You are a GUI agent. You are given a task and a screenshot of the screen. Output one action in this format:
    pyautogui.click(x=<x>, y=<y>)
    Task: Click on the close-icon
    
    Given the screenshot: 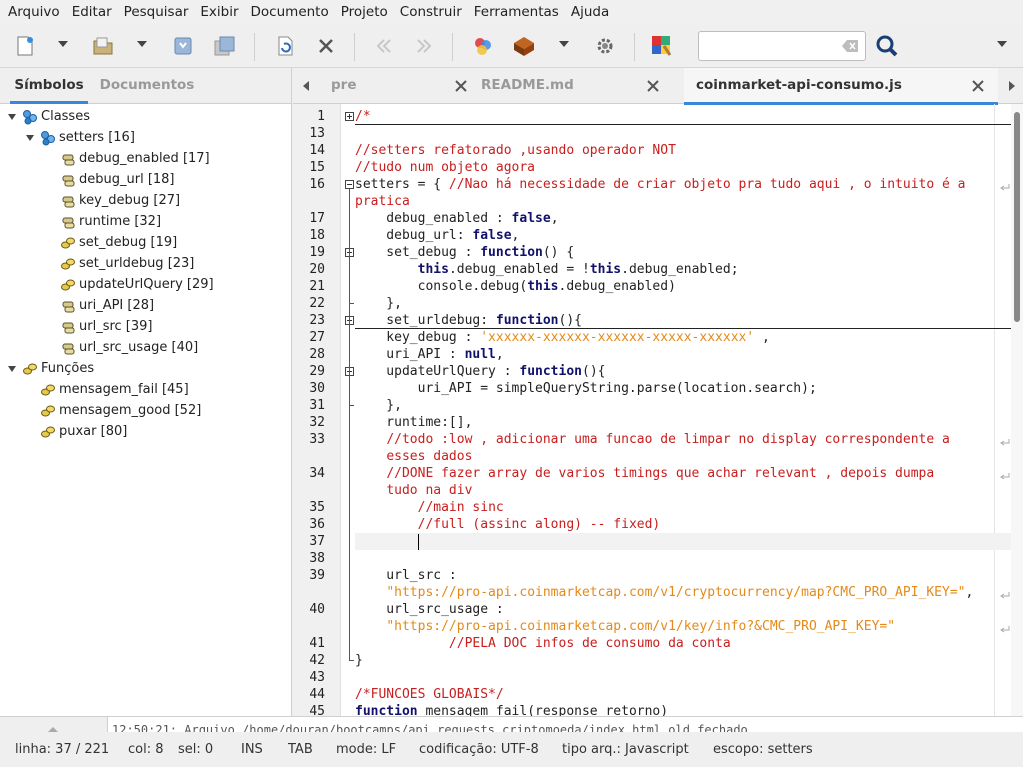 What is the action you would take?
    pyautogui.click(x=326, y=46)
    